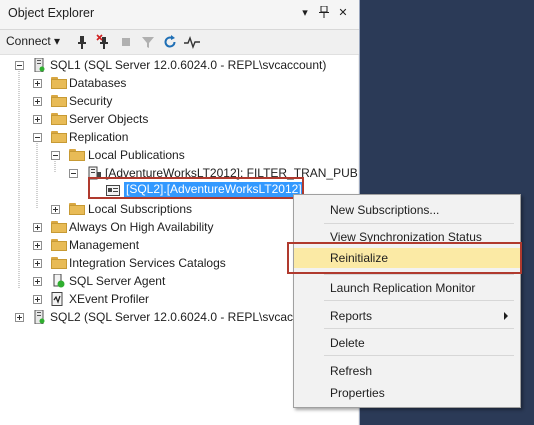  Describe the element at coordinates (351, 316) in the screenshot. I see `menu-item-label: Reports` at that location.